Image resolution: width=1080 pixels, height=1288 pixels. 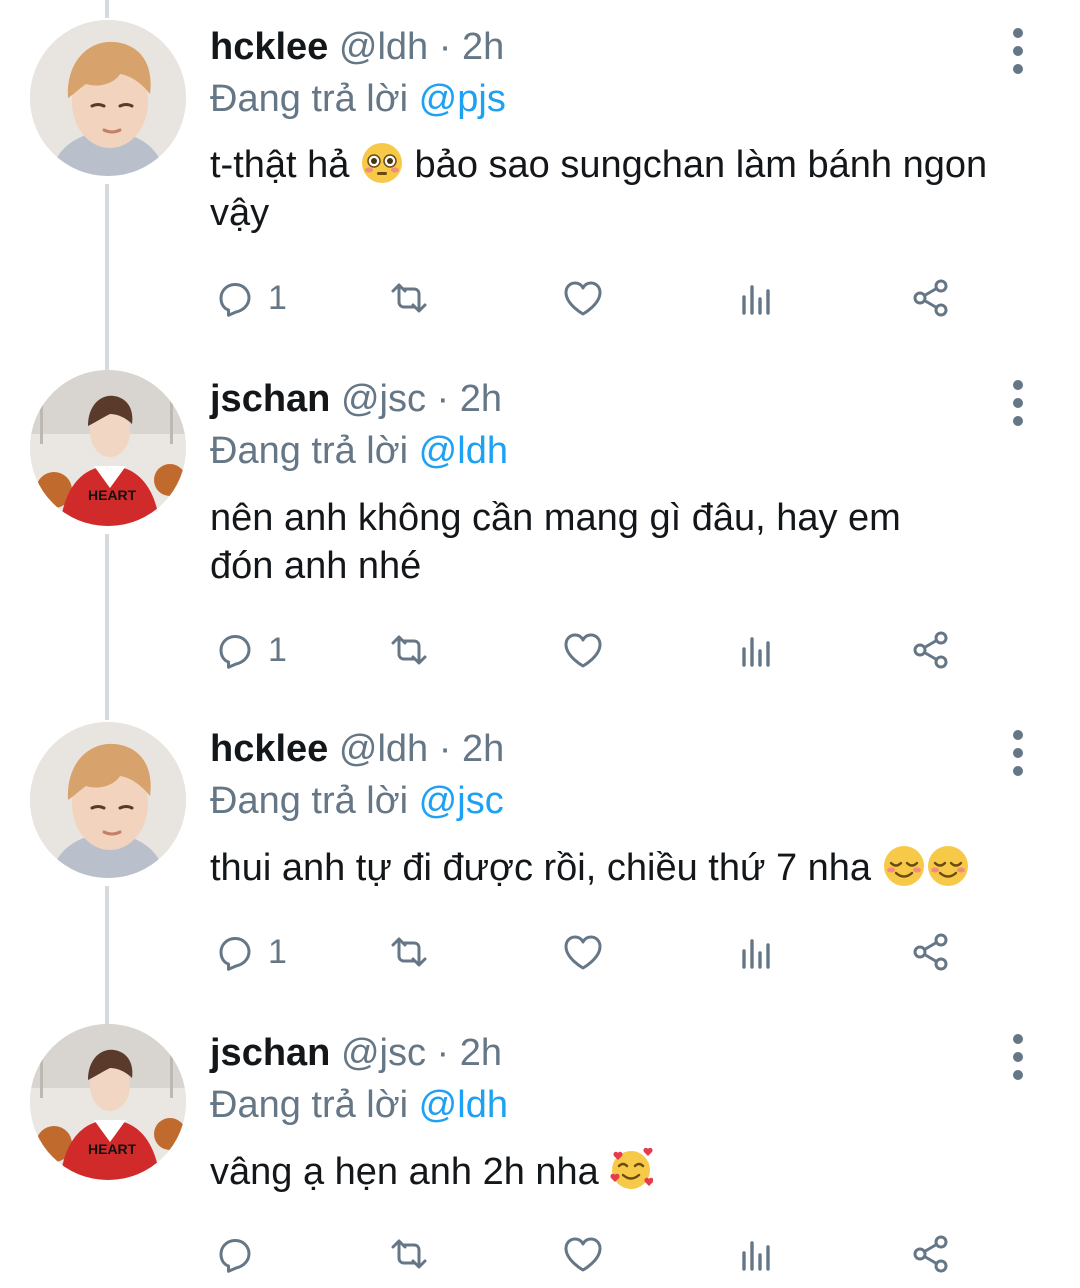 What do you see at coordinates (404, 1172) in the screenshot?
I see `tweet-text-part: vâng ạ hẹn anh 2h nha` at bounding box center [404, 1172].